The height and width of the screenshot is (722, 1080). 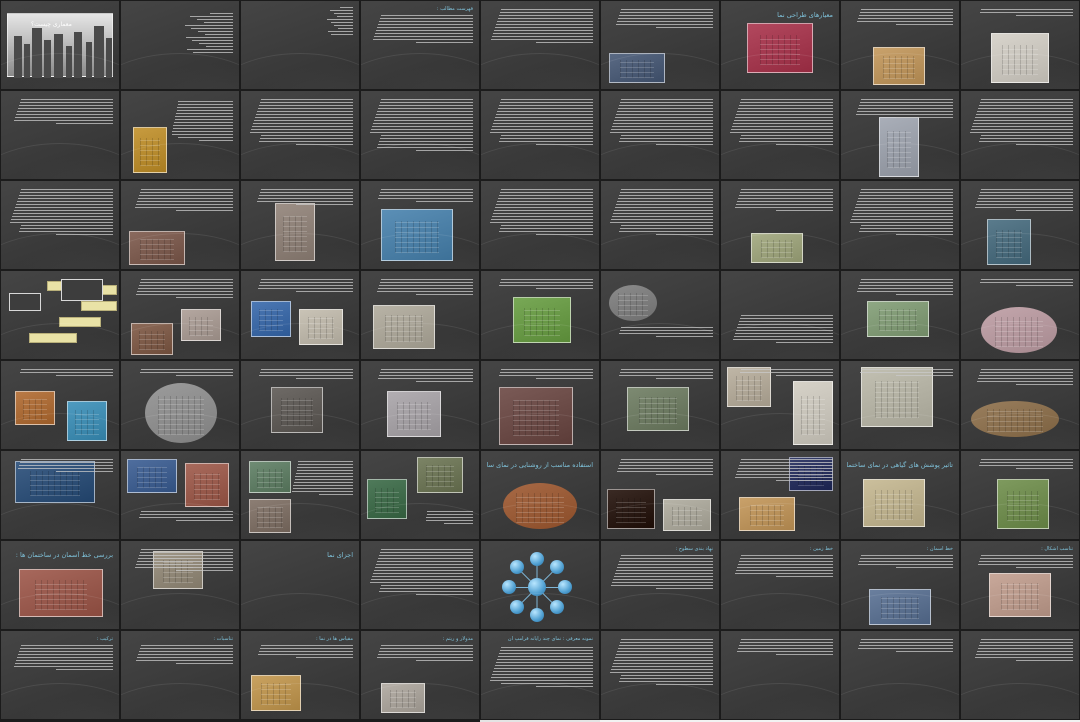 I want to click on slide-thumbnail: ترکیب :, so click(x=60, y=675).